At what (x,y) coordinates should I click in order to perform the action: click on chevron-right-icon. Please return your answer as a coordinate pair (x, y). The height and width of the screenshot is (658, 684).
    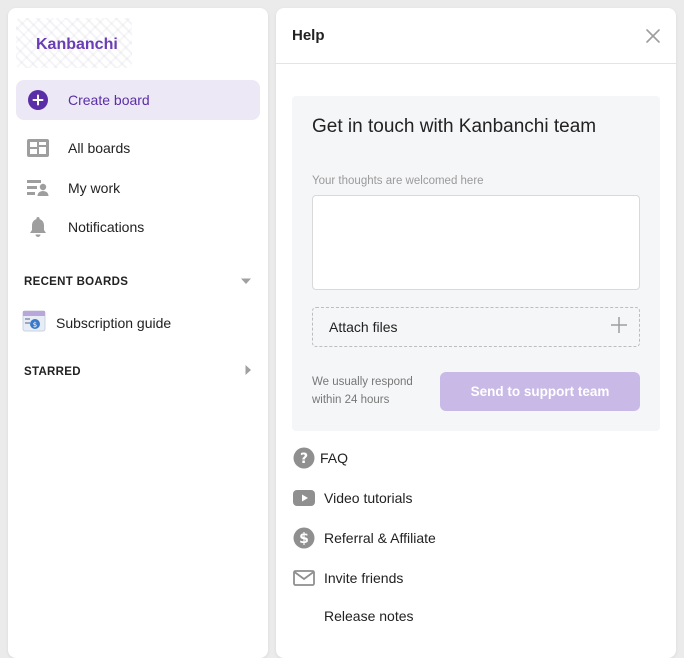
    Looking at the image, I should click on (248, 371).